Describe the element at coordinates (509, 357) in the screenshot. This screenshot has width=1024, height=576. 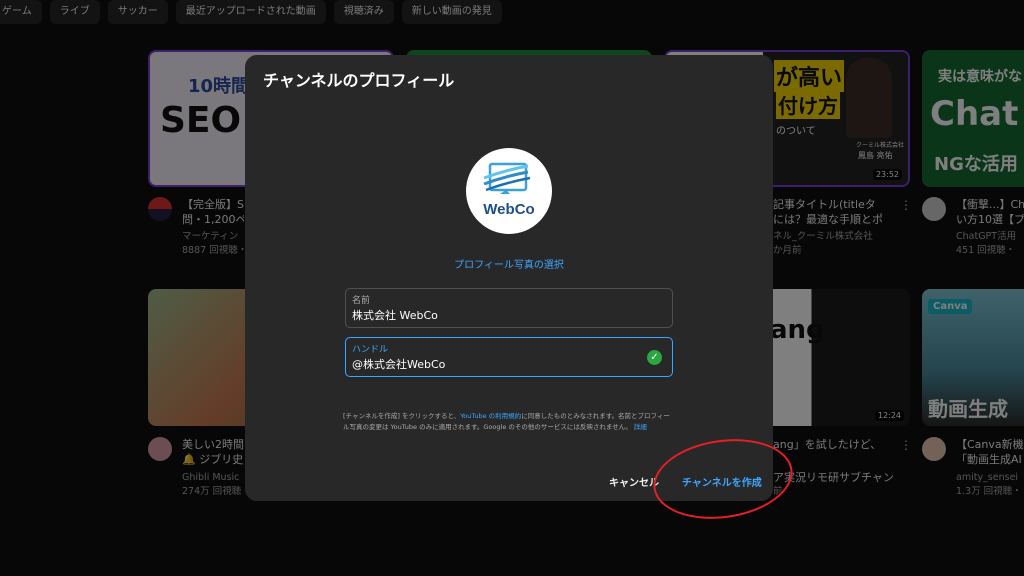
I see `handle-field: ハンドル @株式会社WebCo ✓` at that location.